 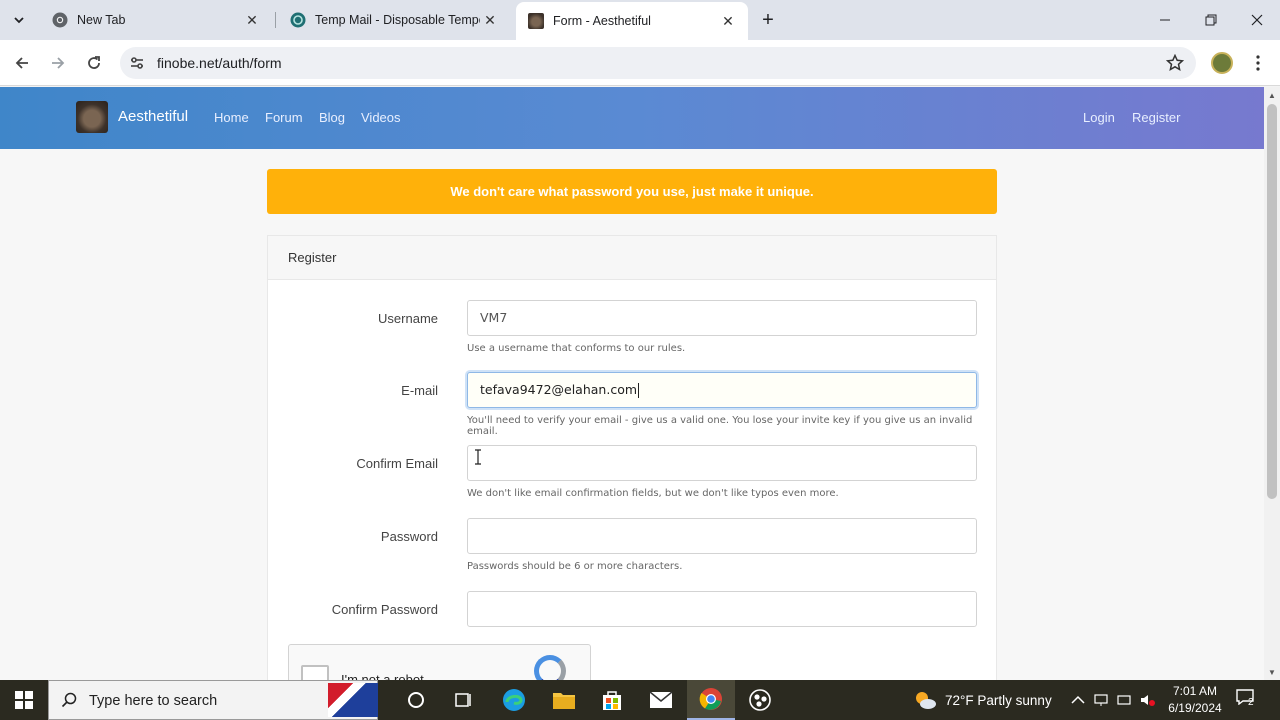 I want to click on cortana-button, so click(x=416, y=700).